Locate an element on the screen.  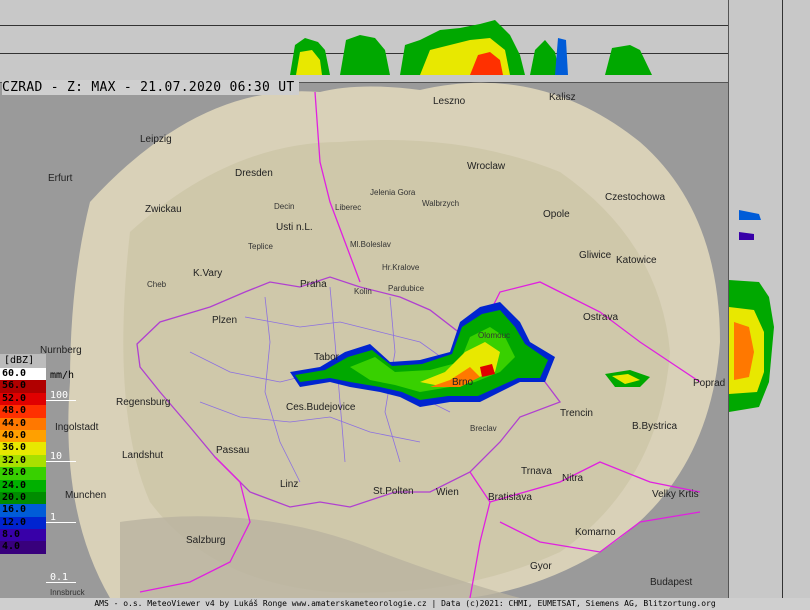
city-label-munchen: Munchen is located at coordinates (86, 495).